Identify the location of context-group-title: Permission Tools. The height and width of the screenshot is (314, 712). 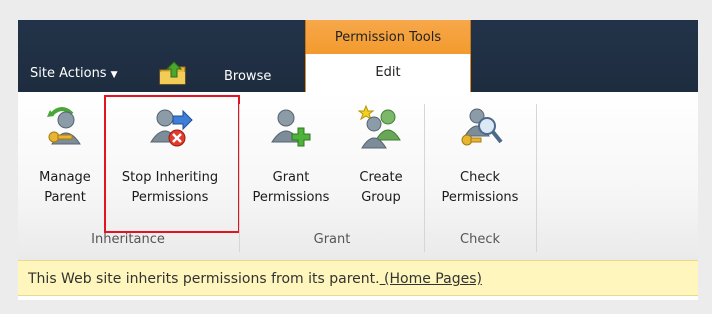
(388, 37).